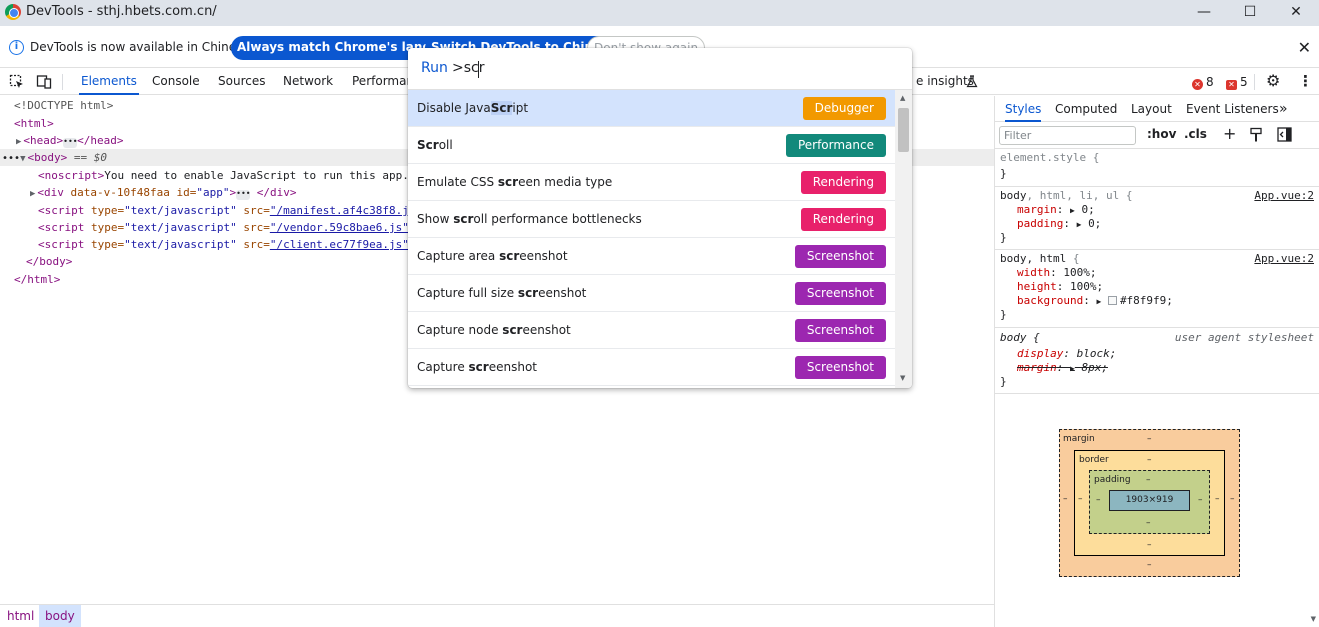 Image resolution: width=1319 pixels, height=627 pixels. What do you see at coordinates (109, 81) in the screenshot?
I see `tab-elements: Elements` at bounding box center [109, 81].